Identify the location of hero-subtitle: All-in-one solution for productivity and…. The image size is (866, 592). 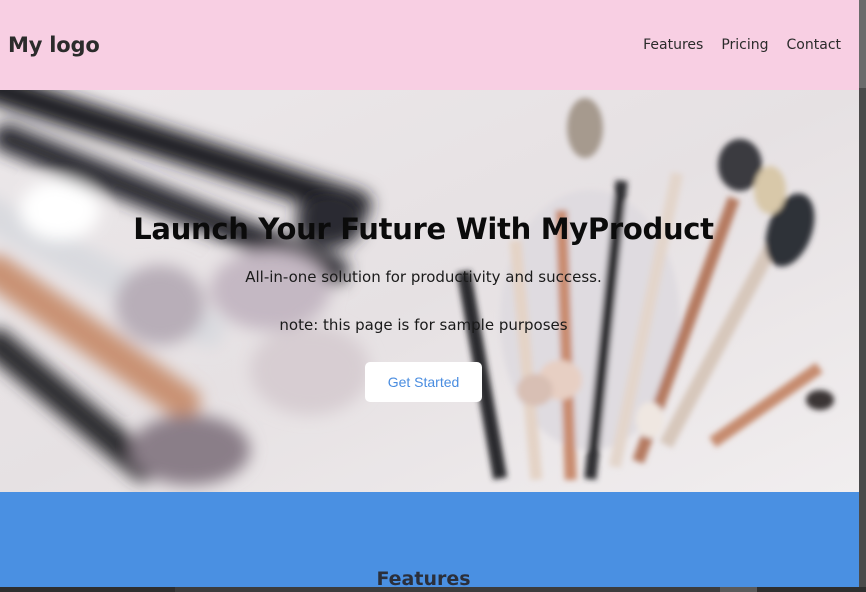
(423, 277).